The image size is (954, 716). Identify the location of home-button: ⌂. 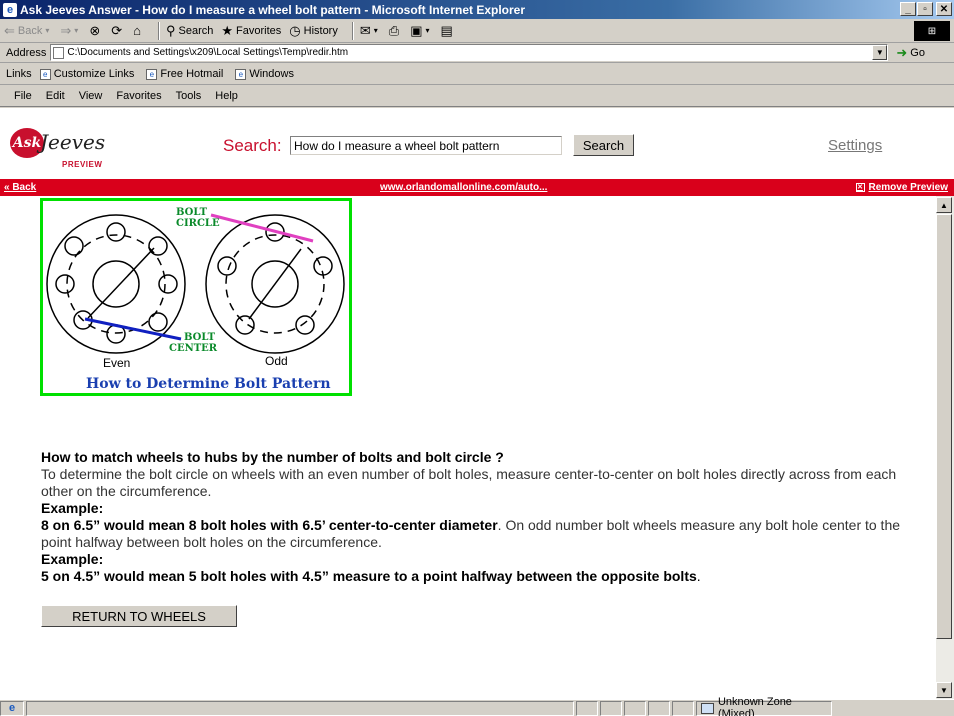
(138, 30).